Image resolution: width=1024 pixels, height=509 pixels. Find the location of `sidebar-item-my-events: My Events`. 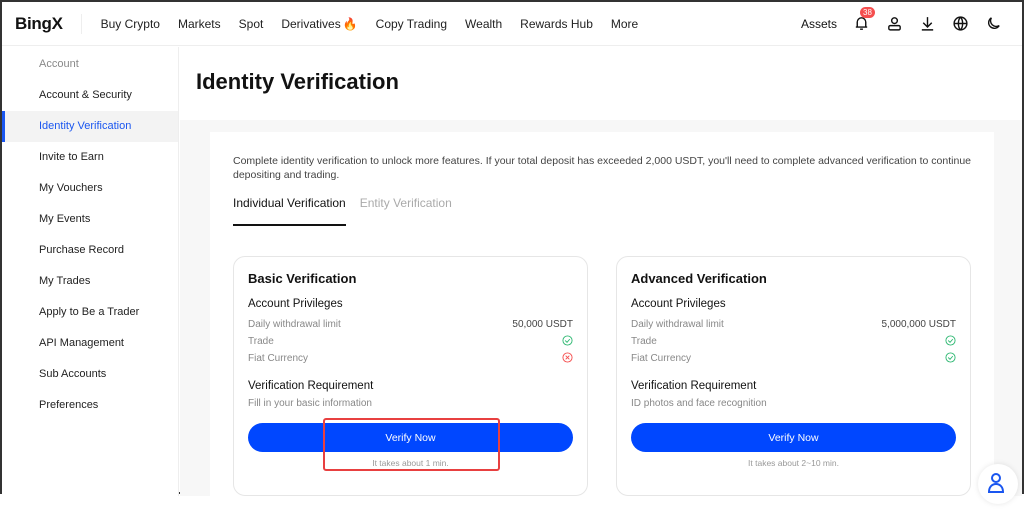

sidebar-item-my-events: My Events is located at coordinates (90, 219).